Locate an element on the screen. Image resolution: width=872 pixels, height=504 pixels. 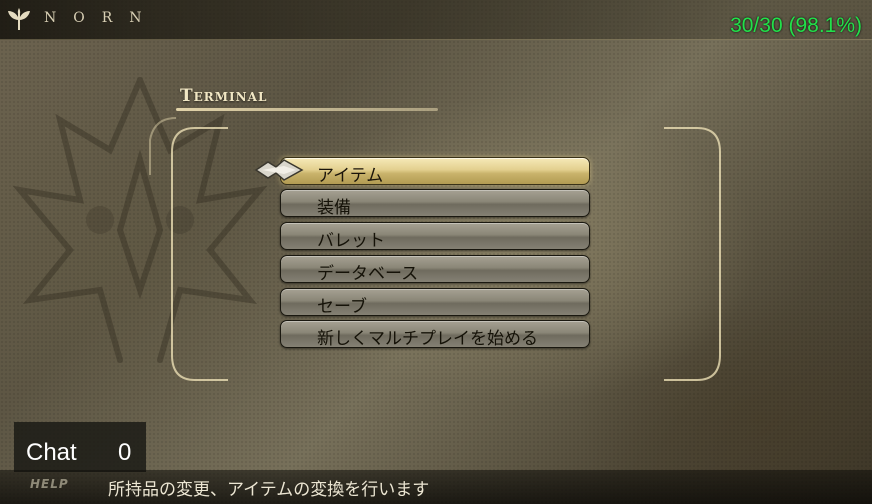
menu-item-item: アイテム is located at coordinates (435, 171).